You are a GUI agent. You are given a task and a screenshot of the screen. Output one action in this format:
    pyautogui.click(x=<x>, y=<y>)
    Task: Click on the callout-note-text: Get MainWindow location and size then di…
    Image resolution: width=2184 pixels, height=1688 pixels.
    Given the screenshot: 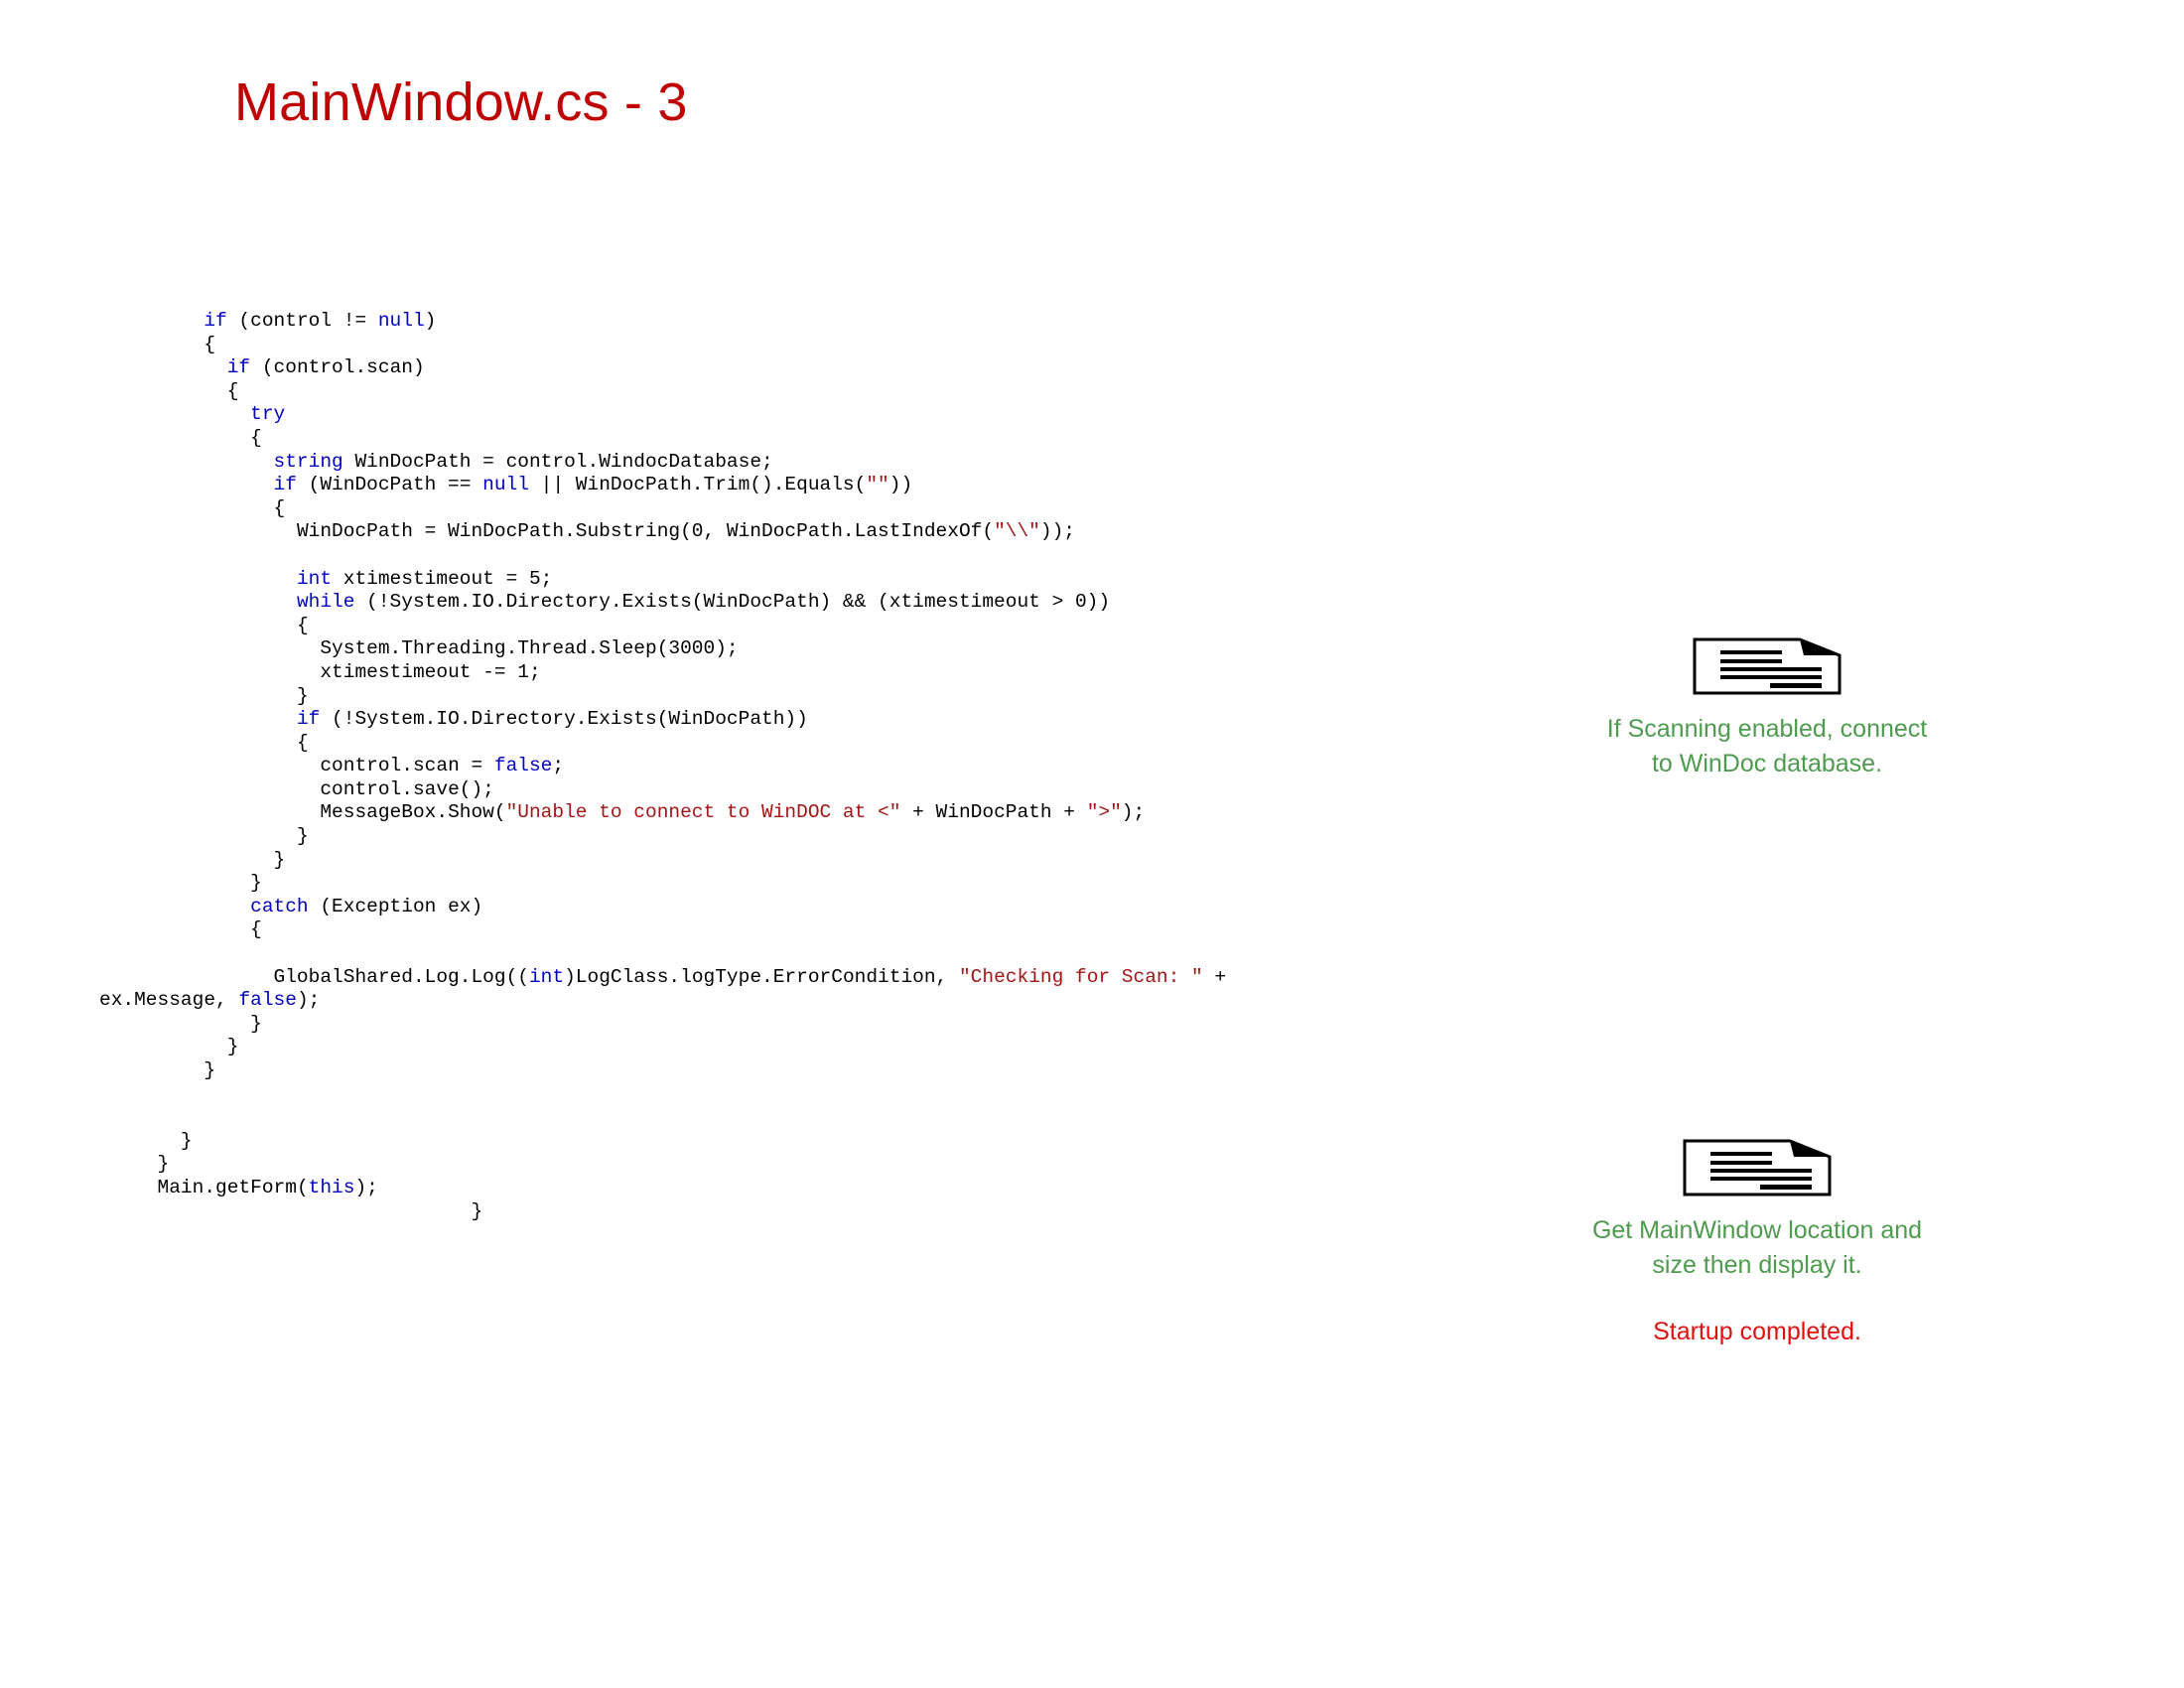 What is the action you would take?
    pyautogui.click(x=1757, y=1247)
    